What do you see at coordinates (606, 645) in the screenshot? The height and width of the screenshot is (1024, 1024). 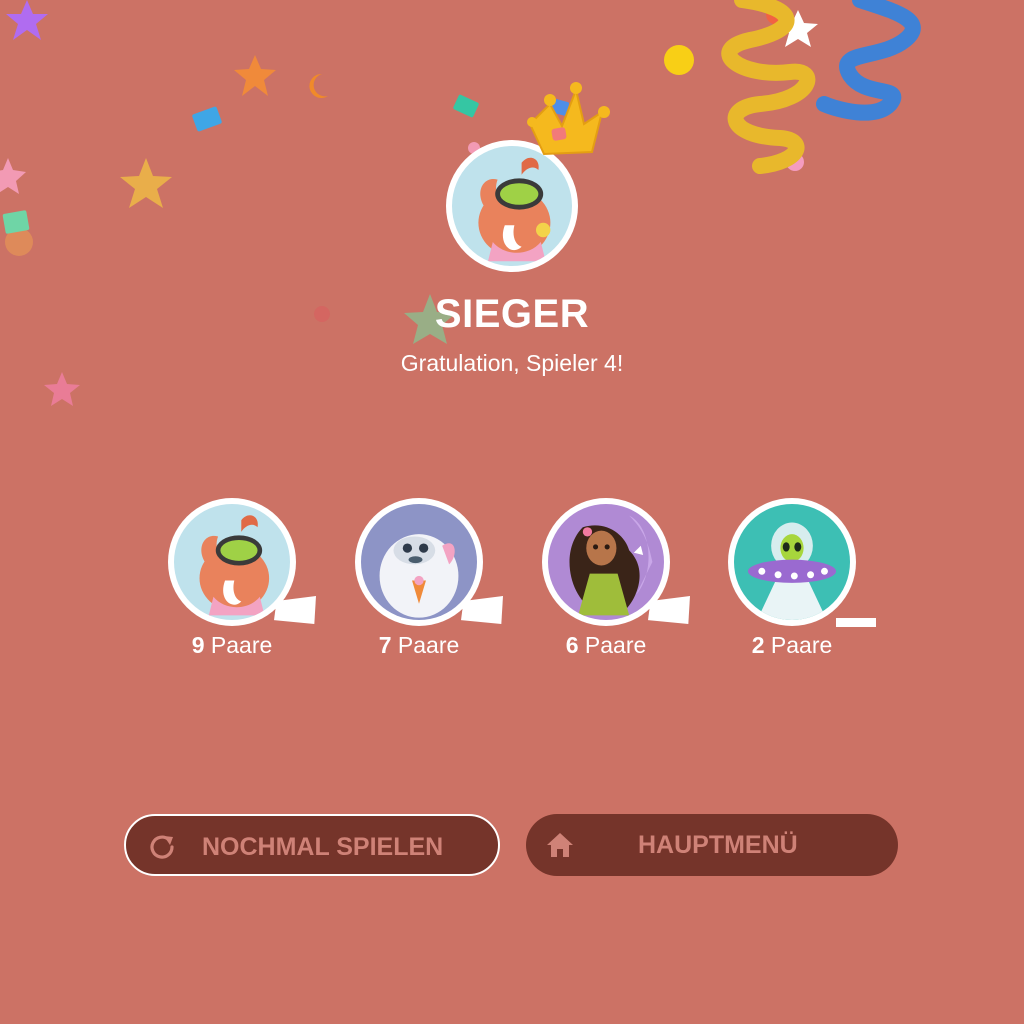 I see `player-pairs: 6 Paare` at bounding box center [606, 645].